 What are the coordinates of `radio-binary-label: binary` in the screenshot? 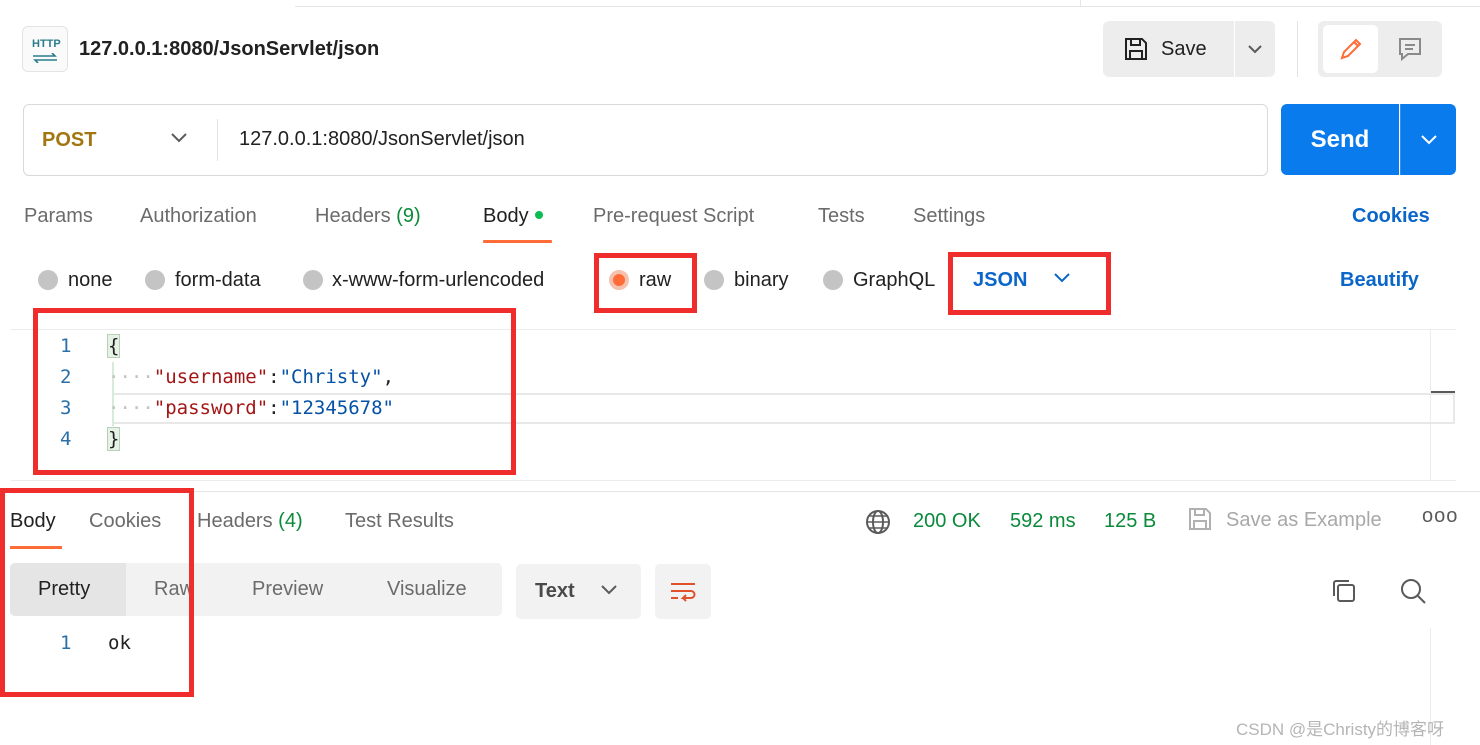 It's located at (761, 280).